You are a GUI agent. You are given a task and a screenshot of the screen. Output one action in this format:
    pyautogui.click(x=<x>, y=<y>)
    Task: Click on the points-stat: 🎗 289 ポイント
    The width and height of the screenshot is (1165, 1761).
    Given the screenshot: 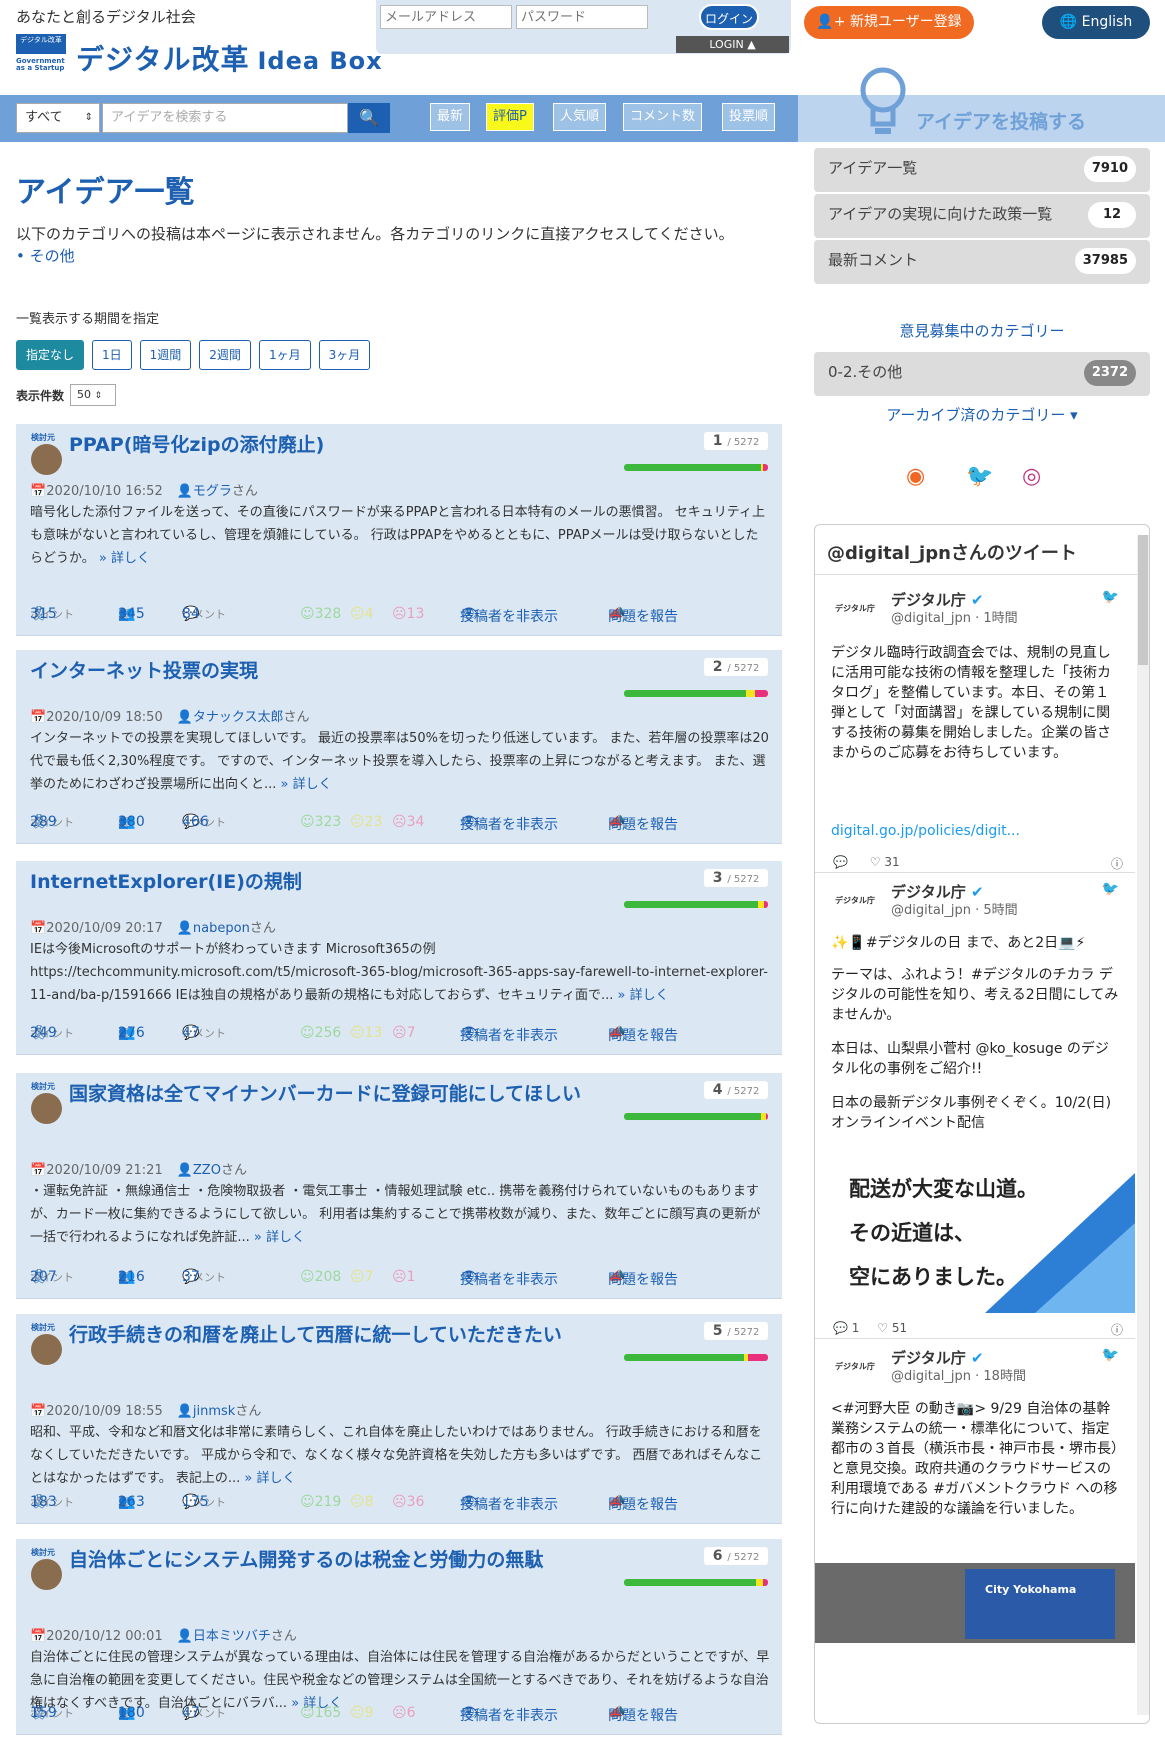 What is the action you would take?
    pyautogui.click(x=52, y=822)
    